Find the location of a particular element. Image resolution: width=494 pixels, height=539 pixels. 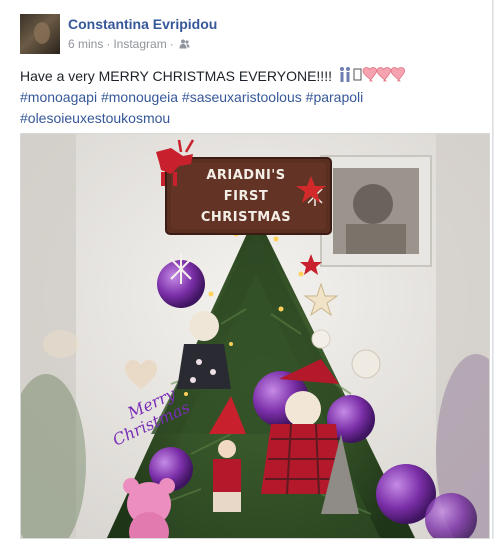

post-text-line-3: #olesoieuxestoukosmou is located at coordinates (250, 118).